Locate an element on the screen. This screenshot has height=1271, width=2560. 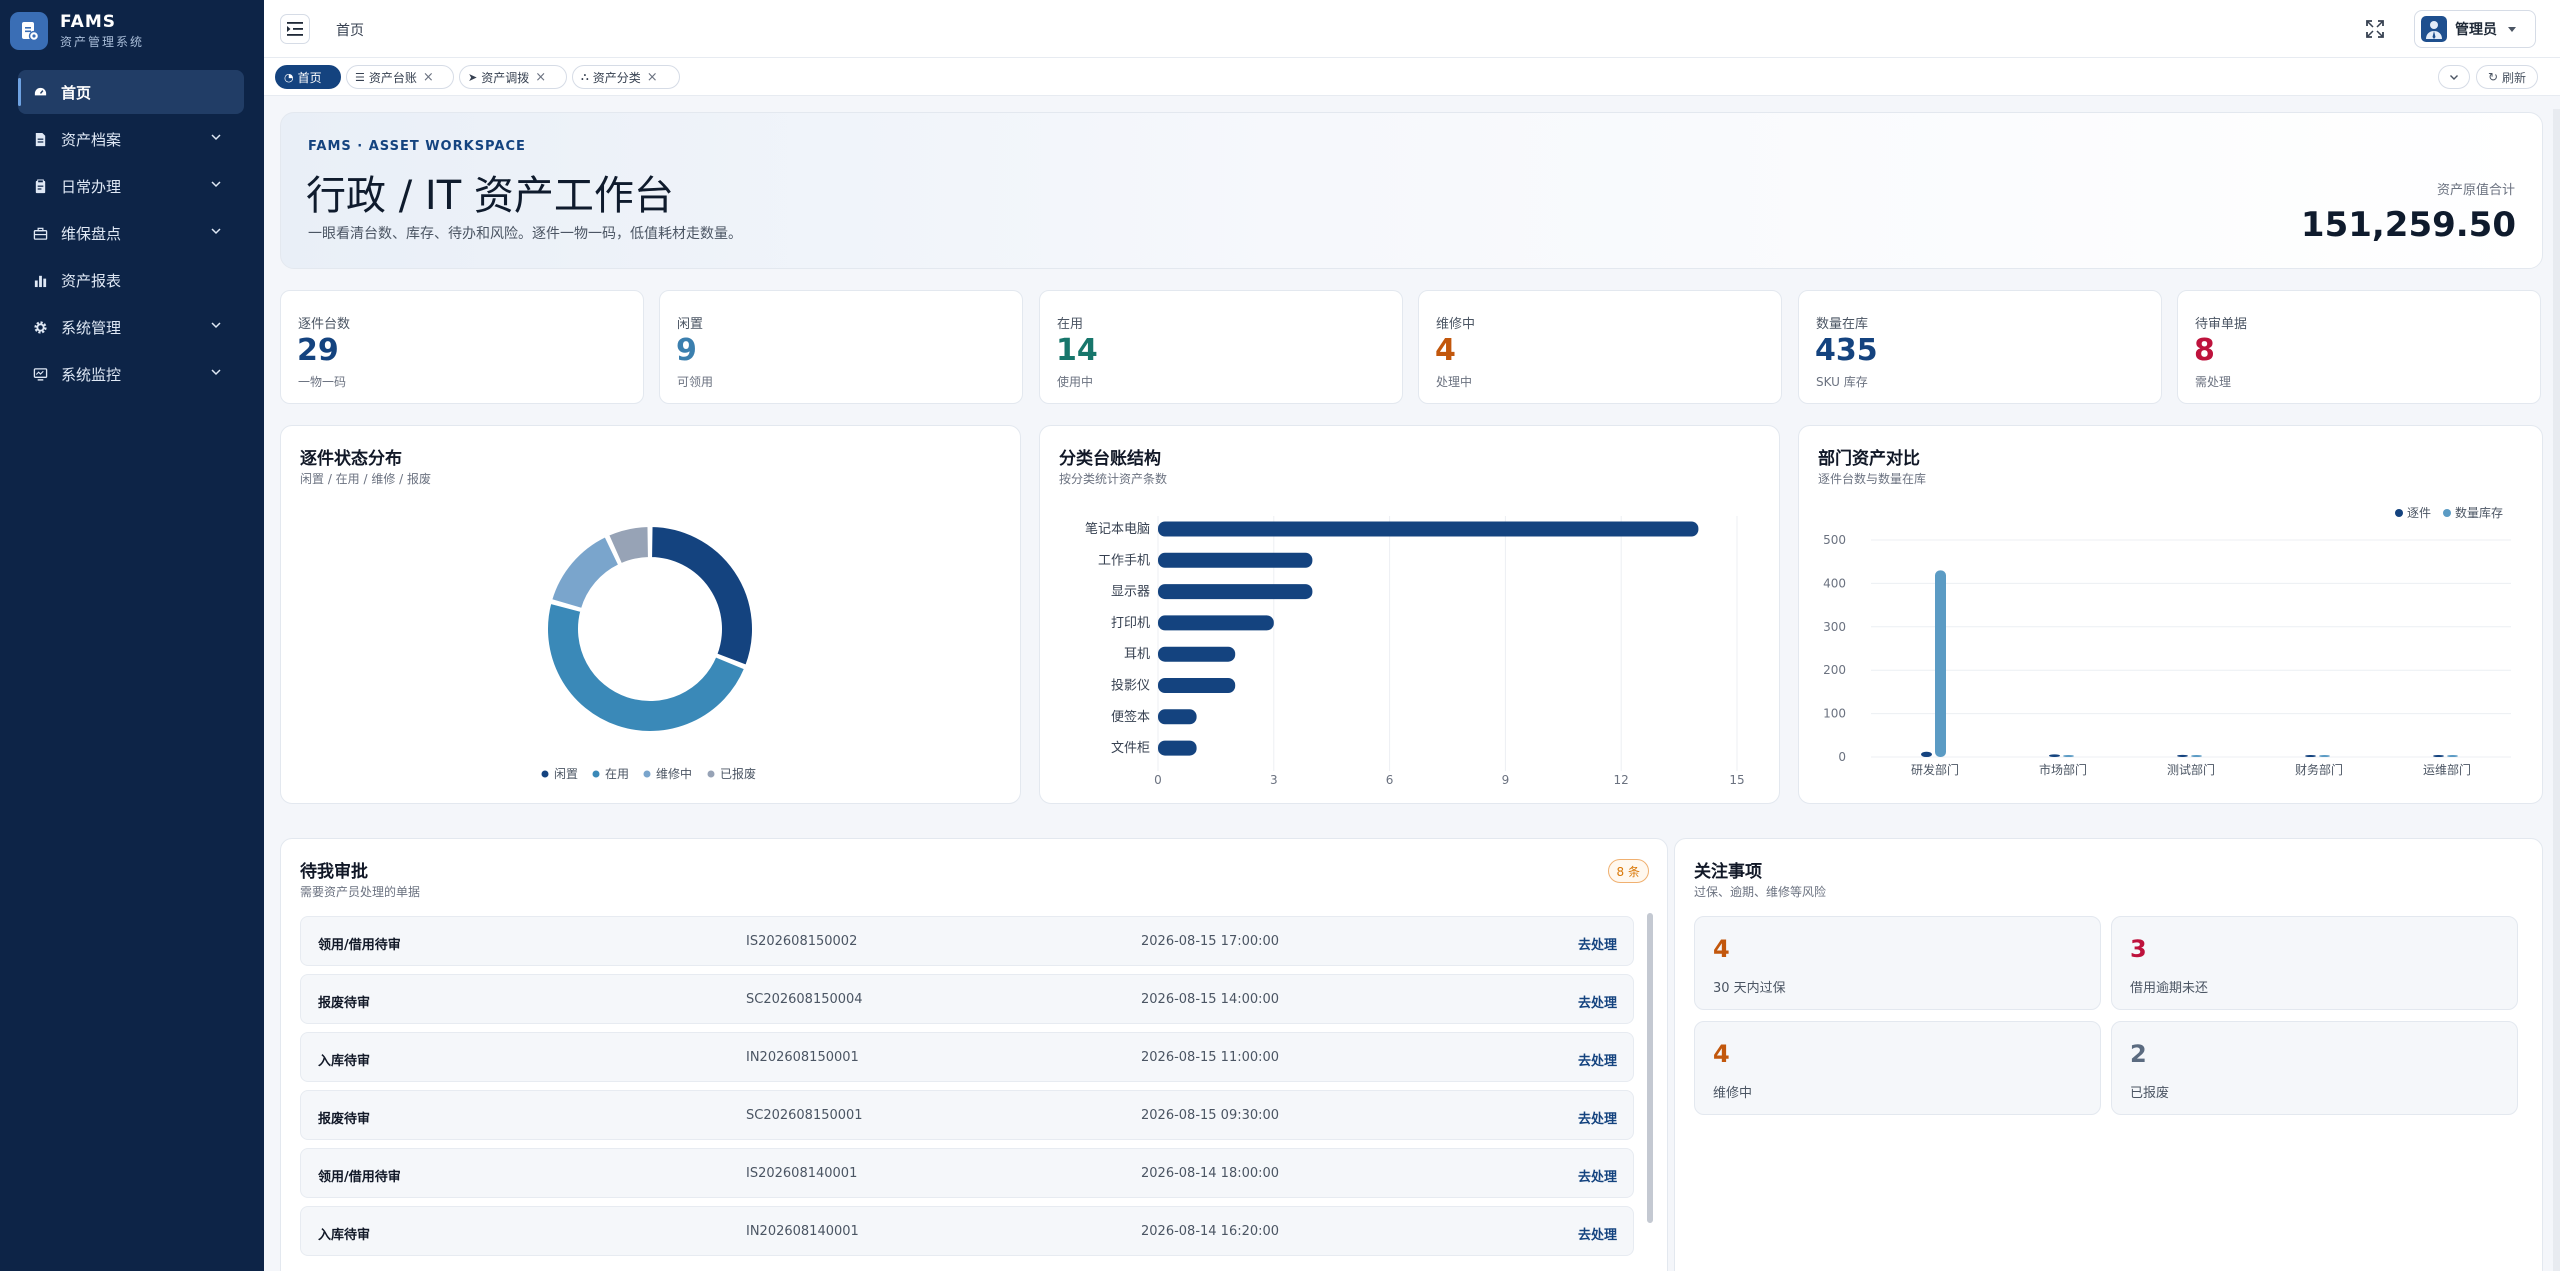
stat-sub: 使用中 is located at coordinates (1075, 382).